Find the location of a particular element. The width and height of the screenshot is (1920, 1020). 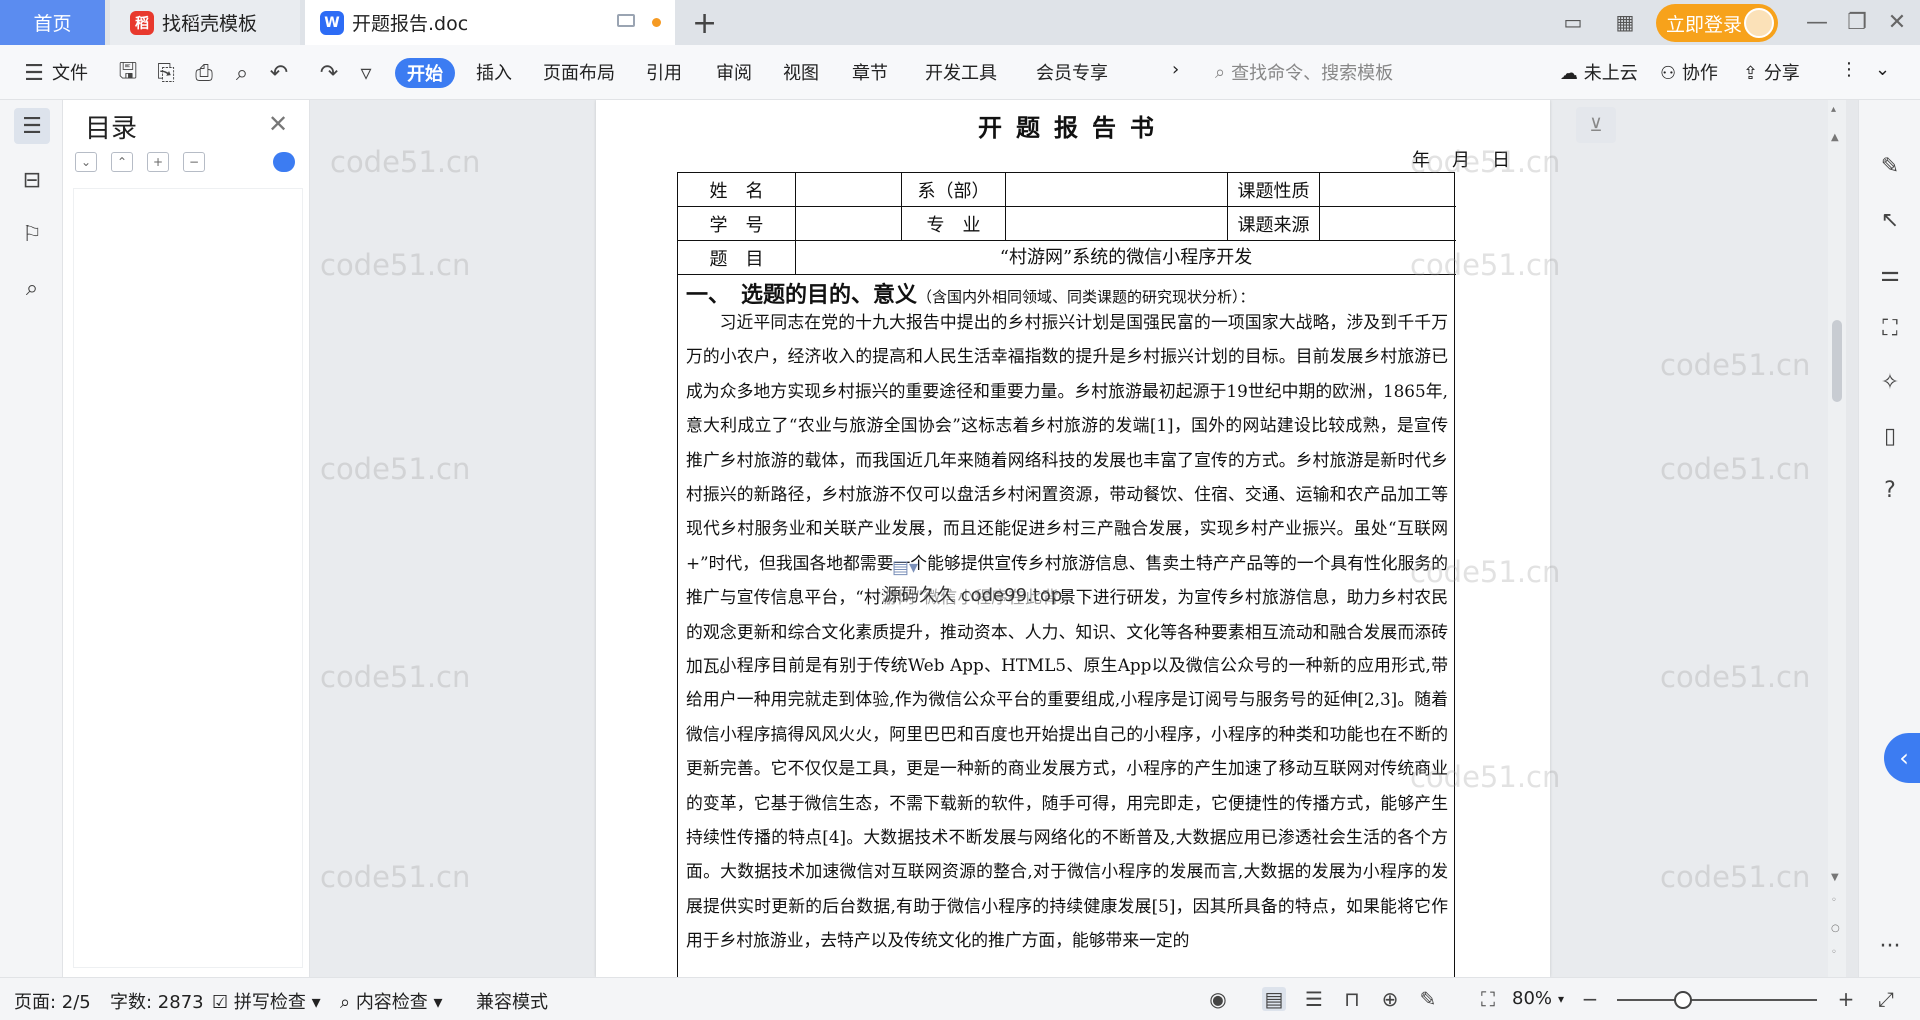

spell-check-label: 拼写检查 is located at coordinates (269, 1002).